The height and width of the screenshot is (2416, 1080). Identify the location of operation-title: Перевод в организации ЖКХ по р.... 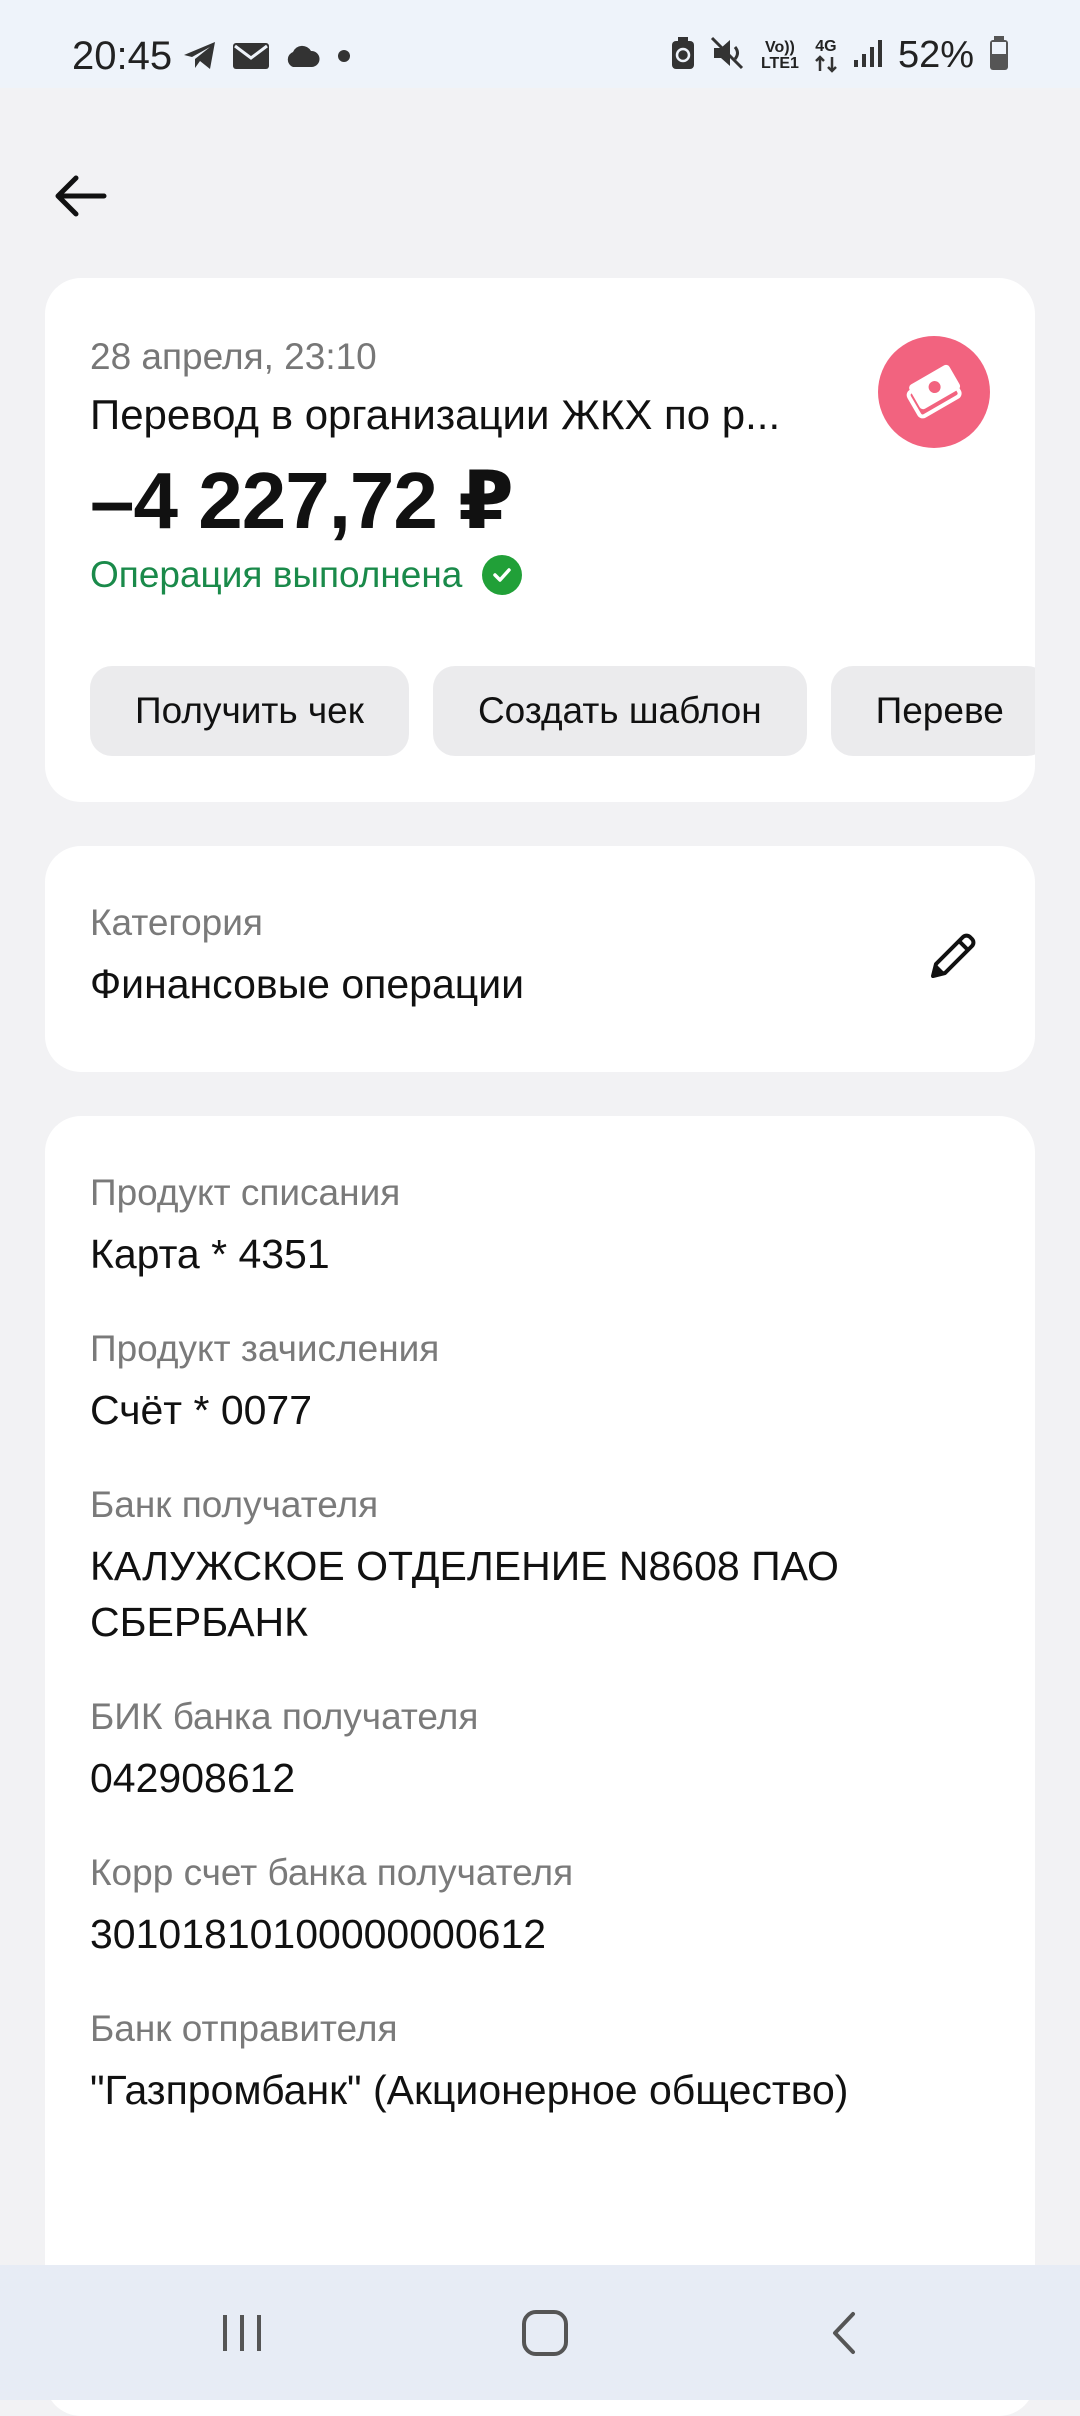
(435, 414).